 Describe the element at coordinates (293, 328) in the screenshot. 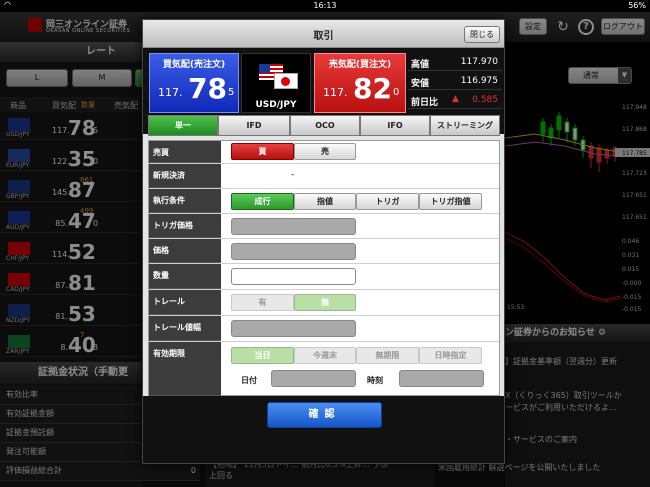

I see `trail-width-input` at that location.